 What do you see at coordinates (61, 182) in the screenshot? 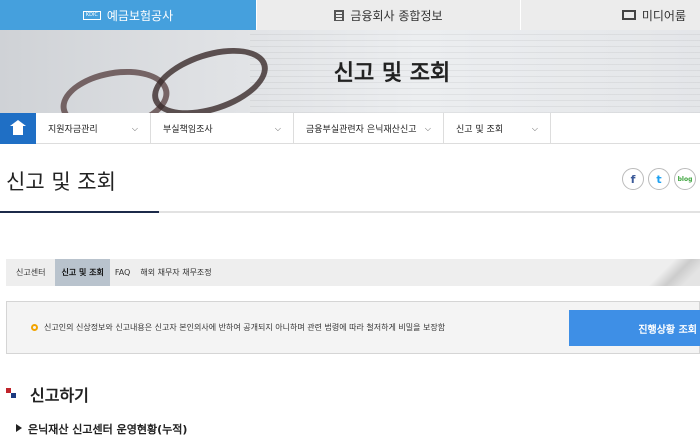
I see `page-title: 신고 및 조회` at bounding box center [61, 182].